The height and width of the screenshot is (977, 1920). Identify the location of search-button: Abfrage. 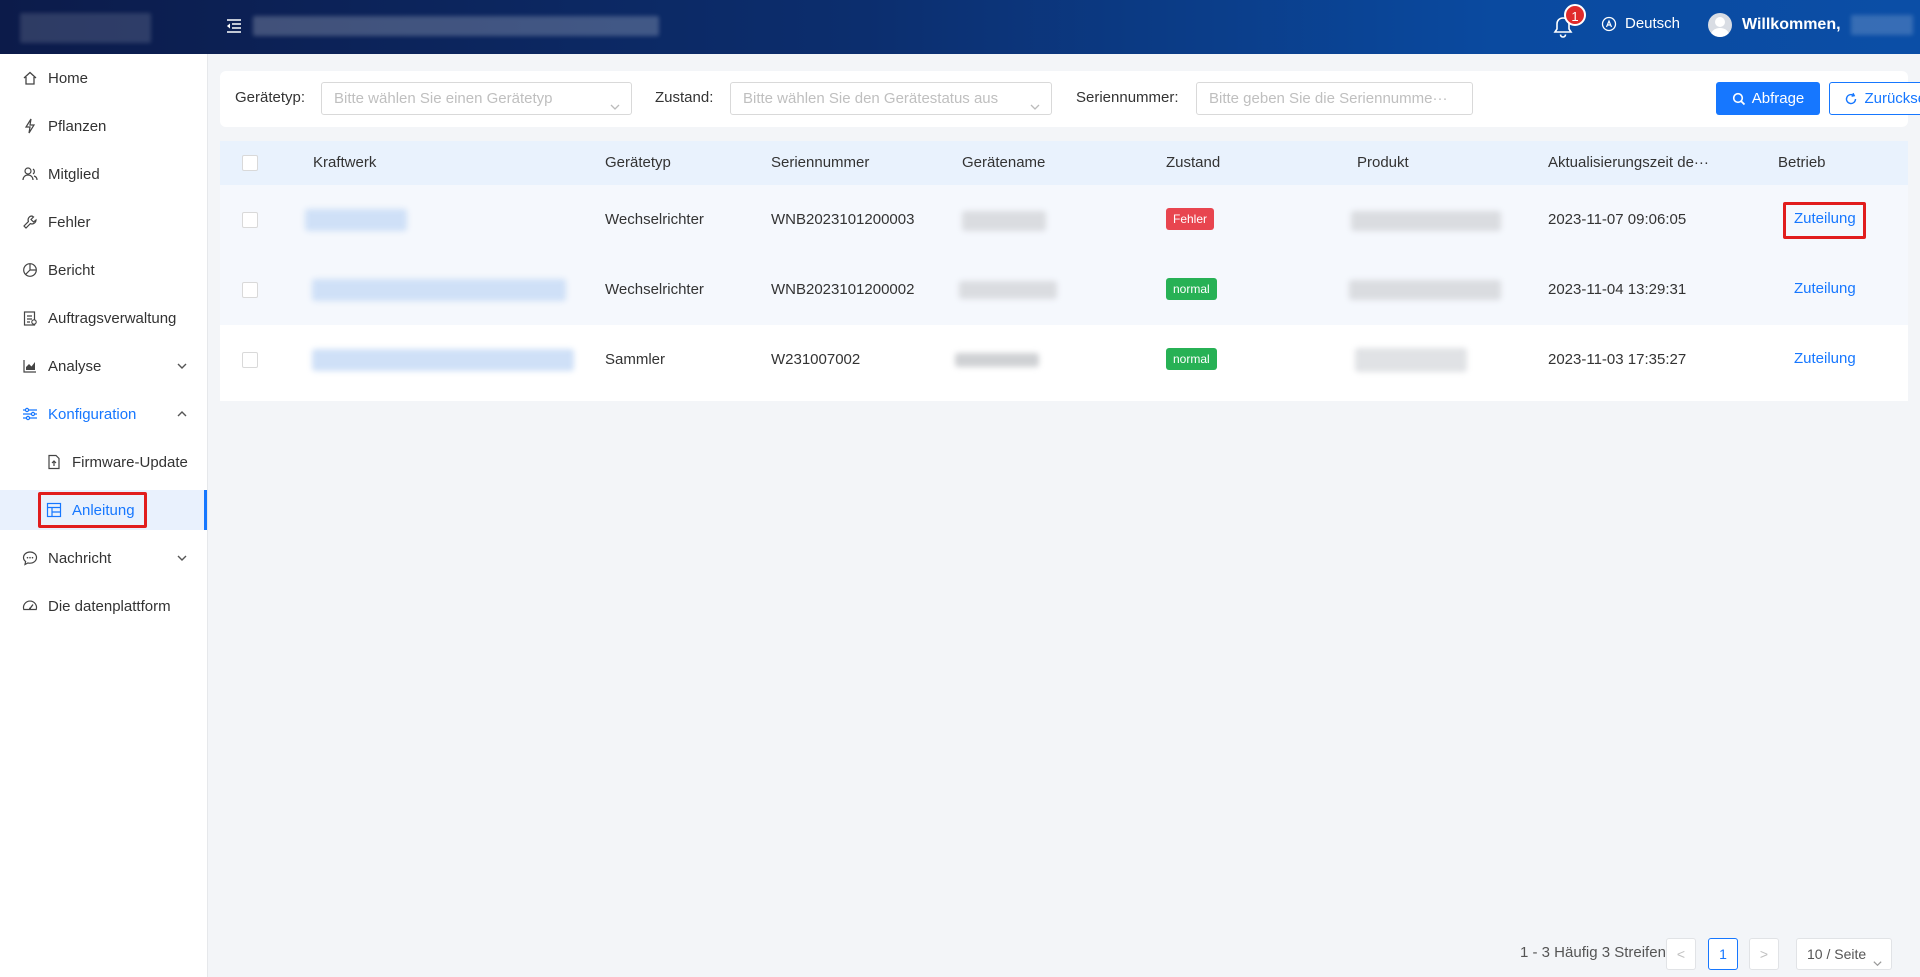
(1768, 98).